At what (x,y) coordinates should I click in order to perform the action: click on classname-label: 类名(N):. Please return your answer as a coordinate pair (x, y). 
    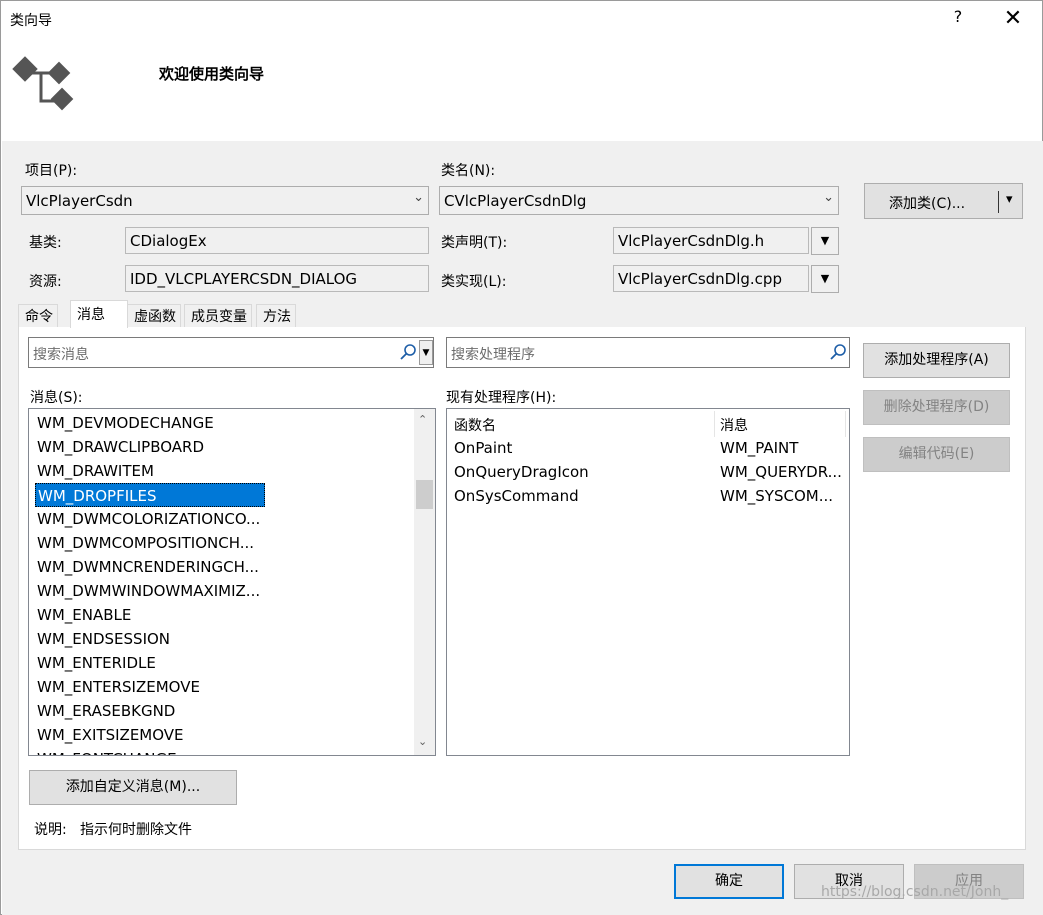
    Looking at the image, I should click on (468, 171).